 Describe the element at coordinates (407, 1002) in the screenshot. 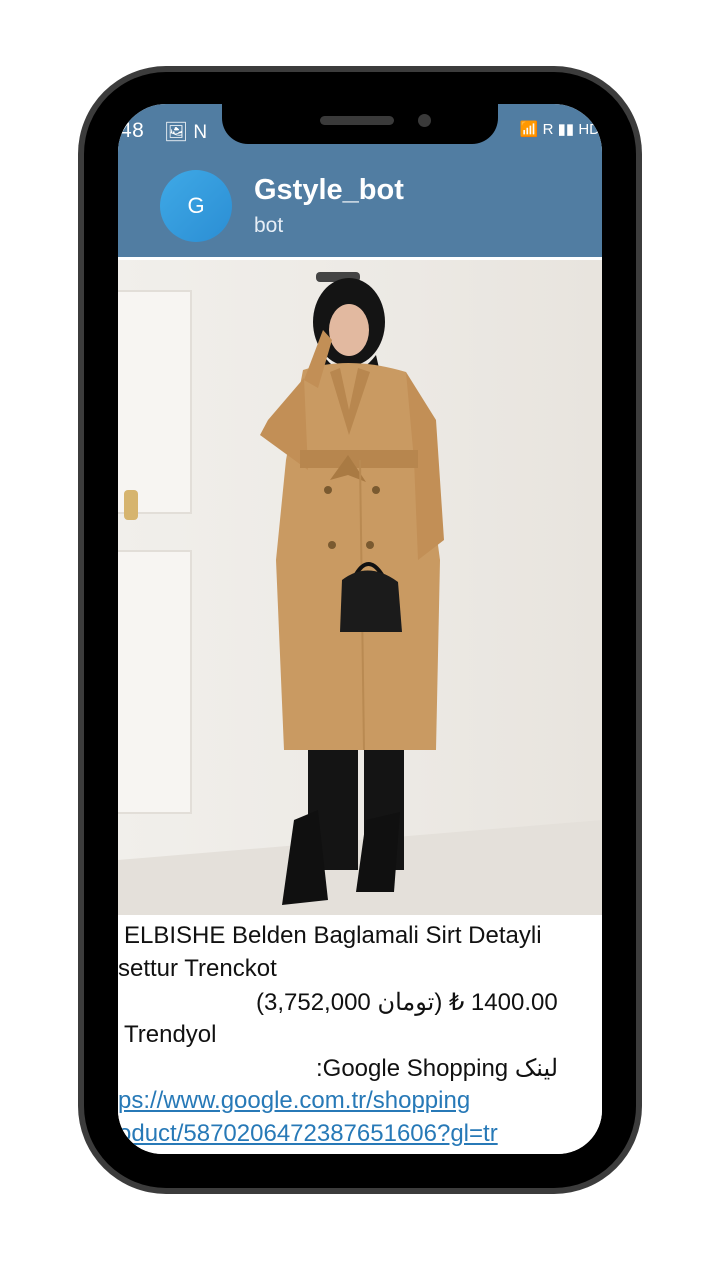

I see `product-price: (3,752,000 تومان) ₺ 1400.00` at that location.